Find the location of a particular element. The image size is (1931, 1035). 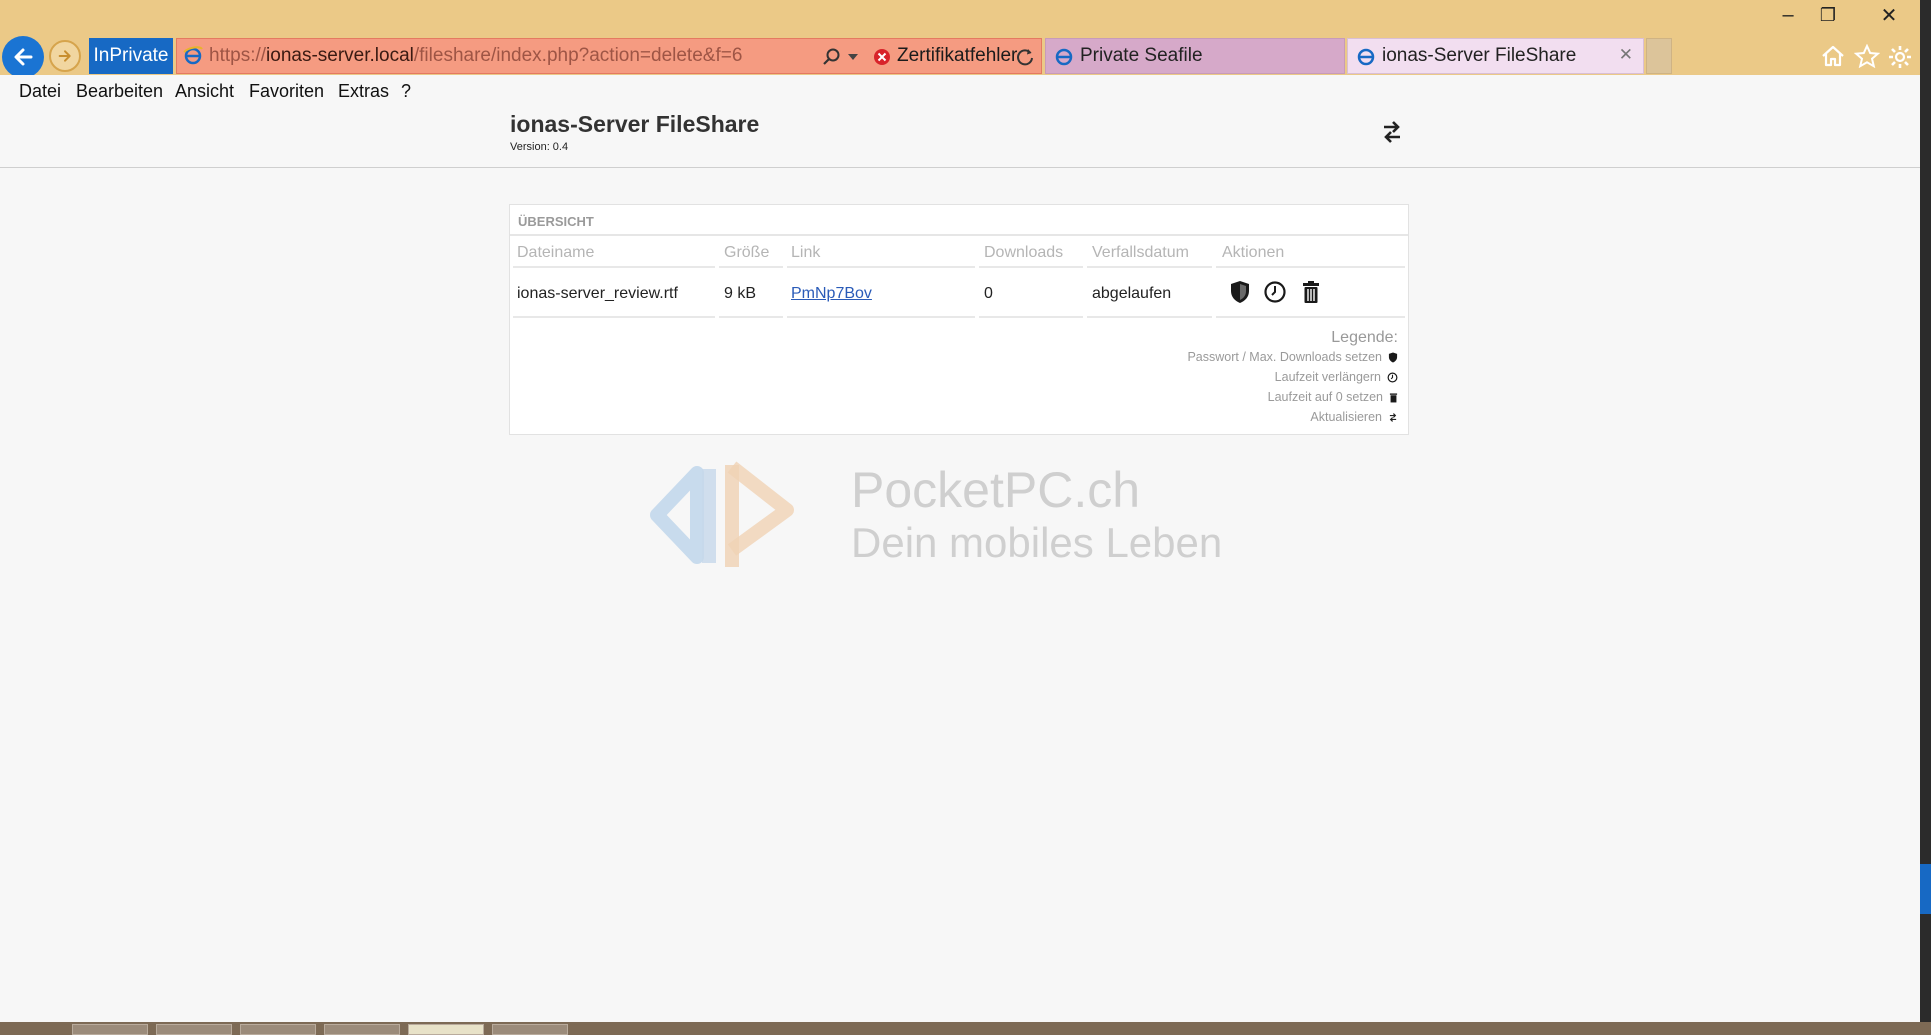

column-header-actions: Aktionen is located at coordinates (1253, 252).